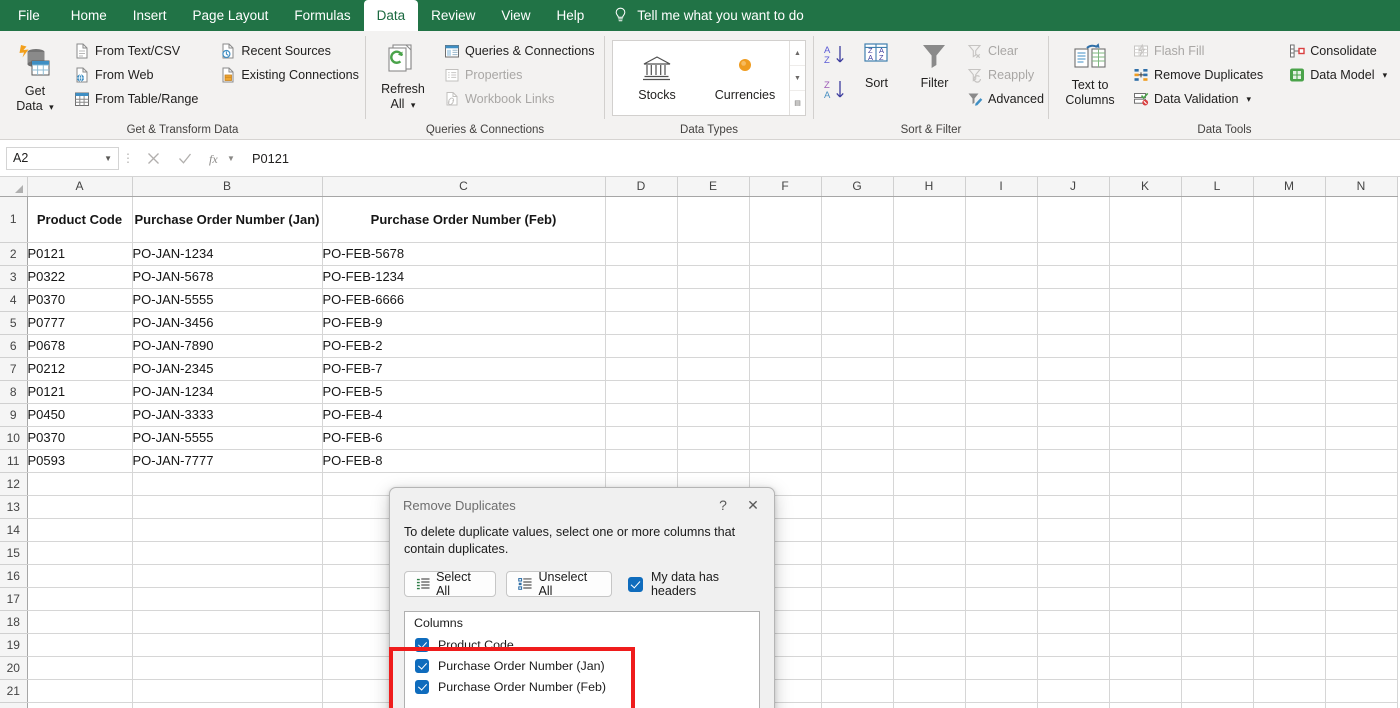 This screenshot has height=708, width=1400. What do you see at coordinates (1001, 415) in the screenshot?
I see `cell-i9` at bounding box center [1001, 415].